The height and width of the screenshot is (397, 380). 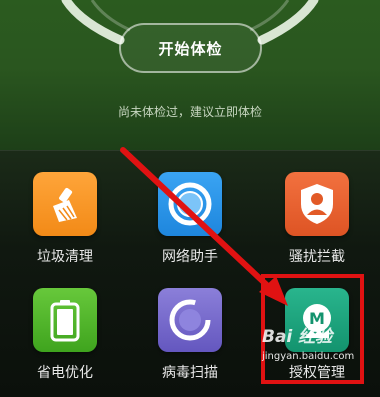 I want to click on start-checkup-button: 开始体检, so click(x=190, y=48).